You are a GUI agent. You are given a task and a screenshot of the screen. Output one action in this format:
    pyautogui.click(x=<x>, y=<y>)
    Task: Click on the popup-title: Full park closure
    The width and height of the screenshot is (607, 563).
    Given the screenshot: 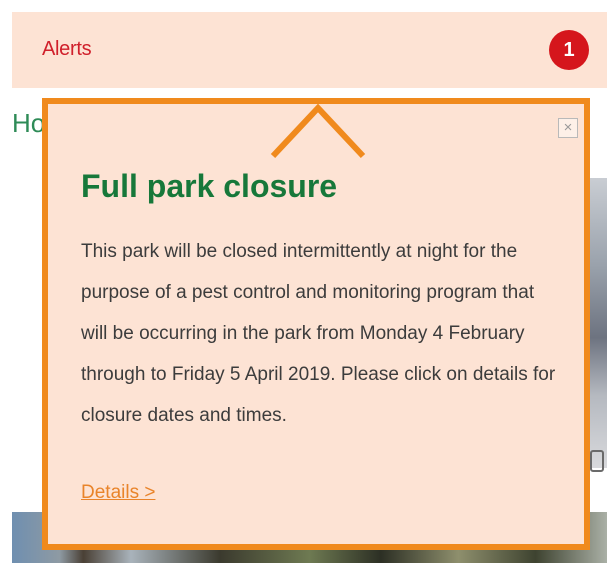 What is the action you would take?
    pyautogui.click(x=209, y=186)
    